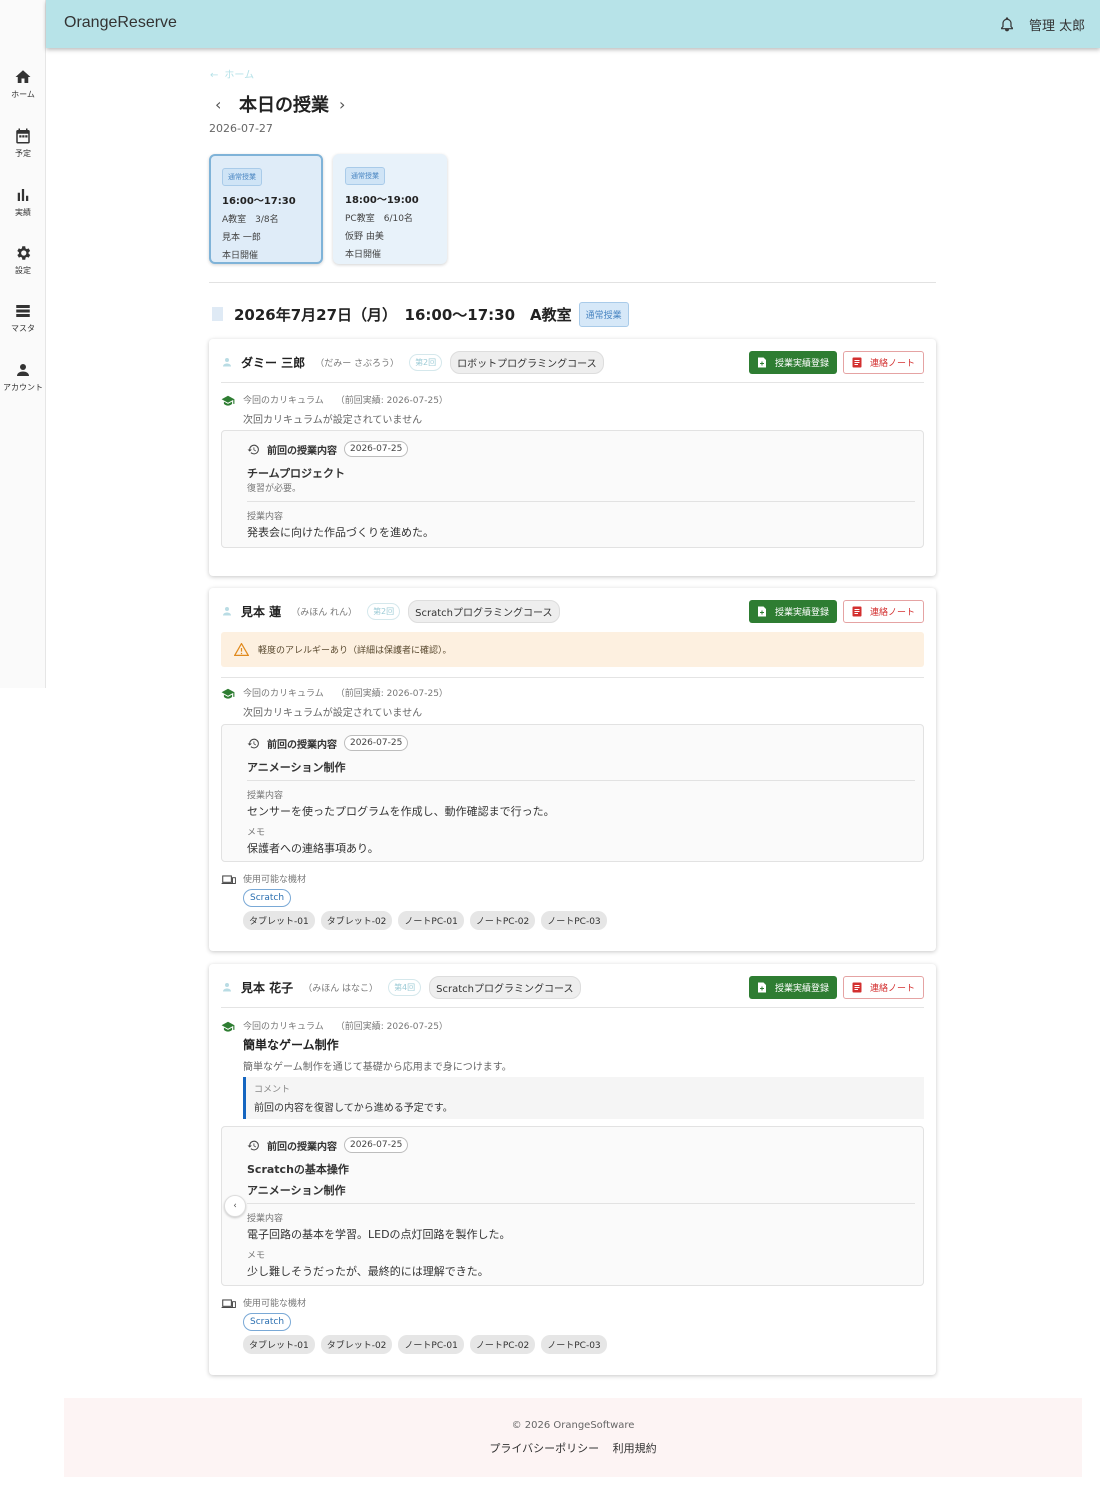 The image size is (1100, 1495). Describe the element at coordinates (23, 202) in the screenshot. I see `sidebar-item-results: 実績` at that location.